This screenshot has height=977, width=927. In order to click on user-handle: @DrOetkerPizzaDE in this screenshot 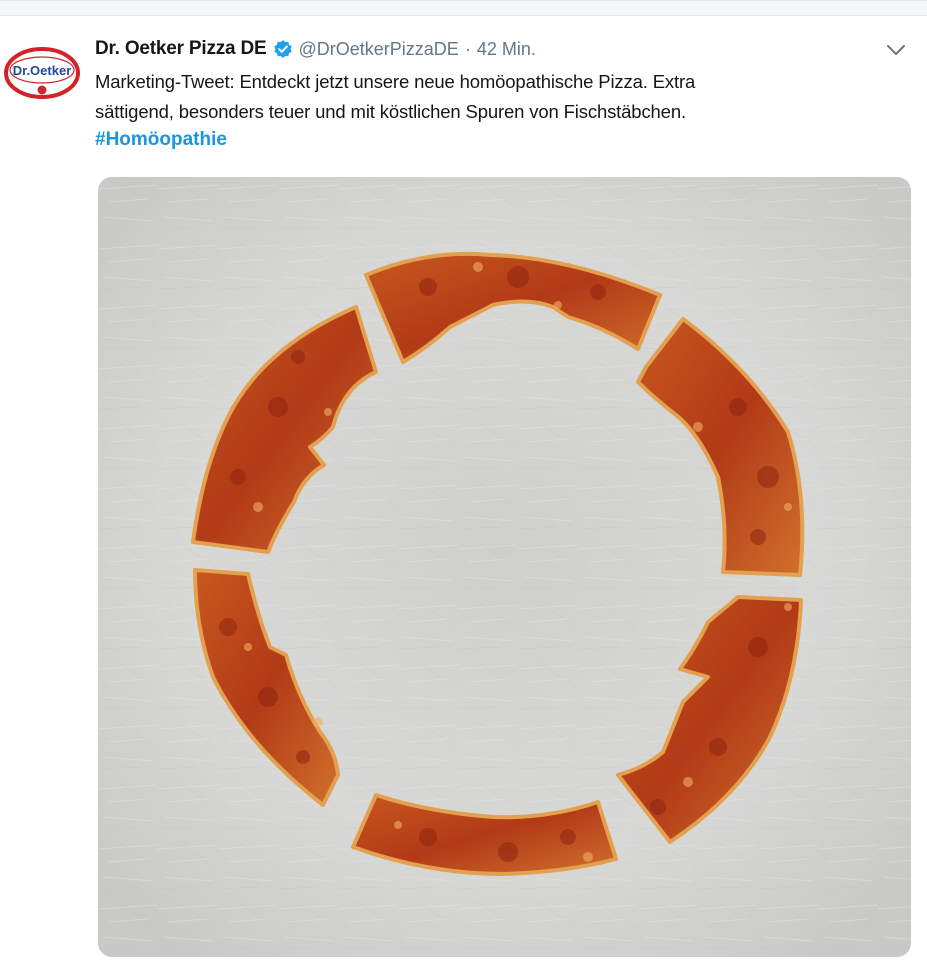, I will do `click(379, 49)`.